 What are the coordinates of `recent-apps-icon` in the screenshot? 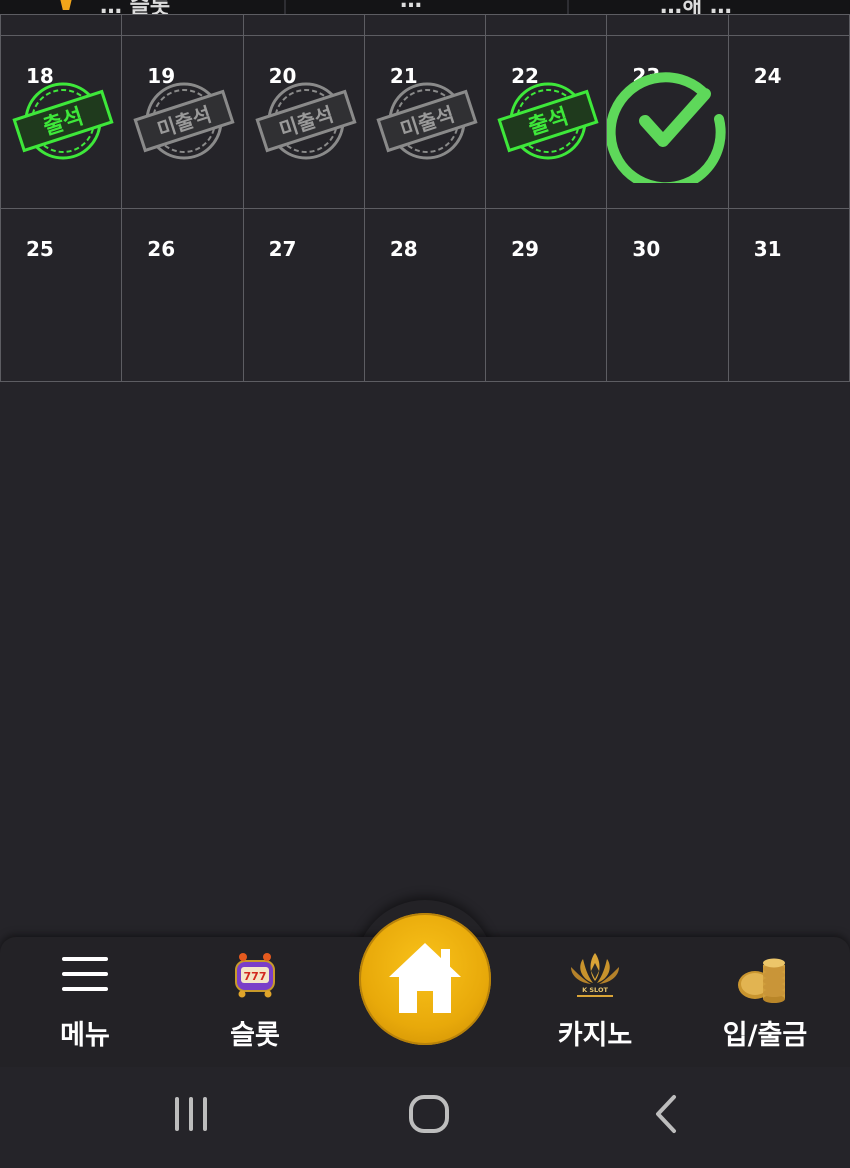 It's located at (191, 1114).